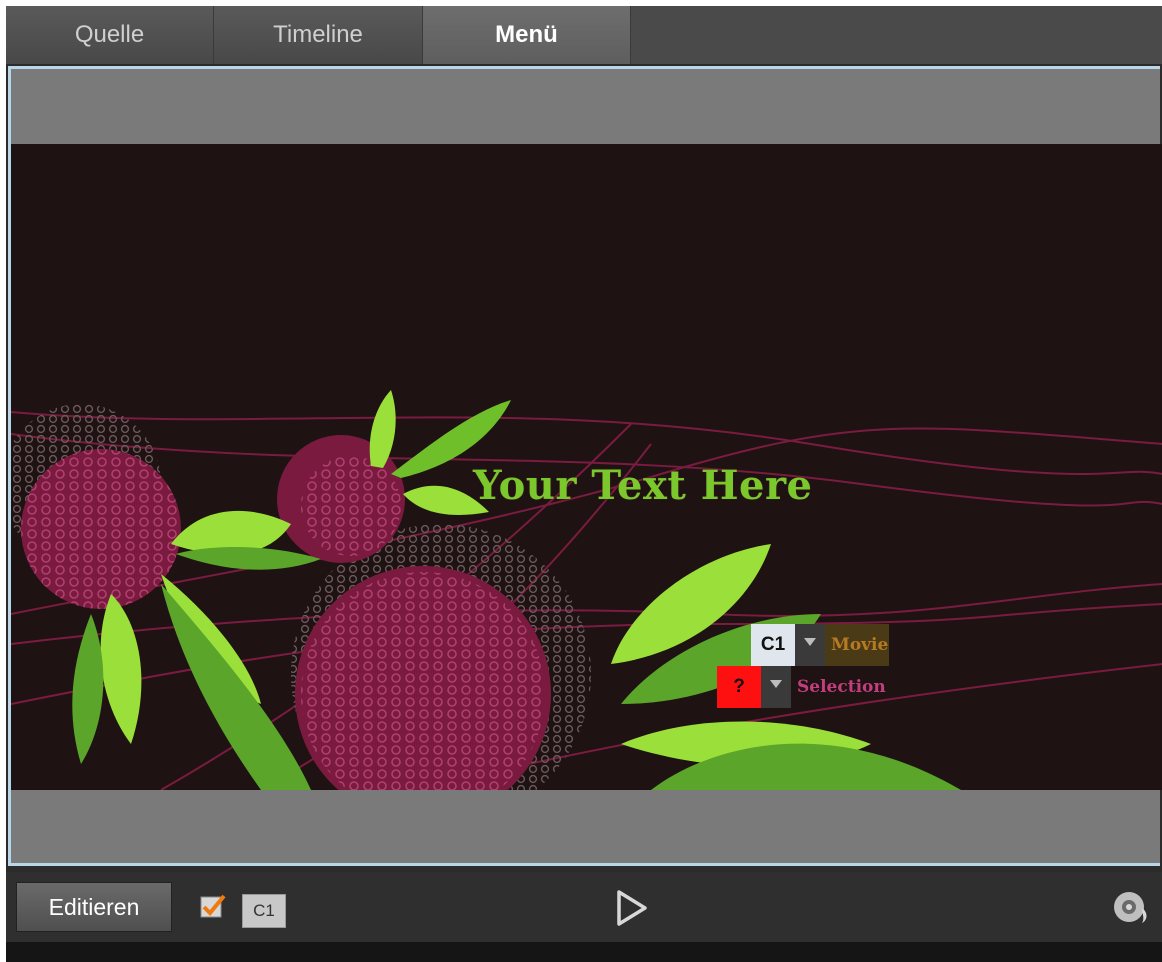 The height and width of the screenshot is (962, 1162). I want to click on menu-button-label: Movie, so click(857, 645).